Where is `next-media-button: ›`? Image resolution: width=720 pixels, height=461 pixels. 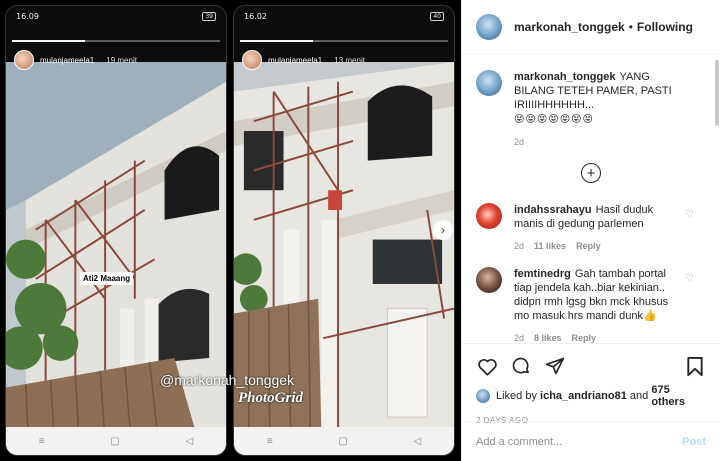
next-media-button: › is located at coordinates (443, 230).